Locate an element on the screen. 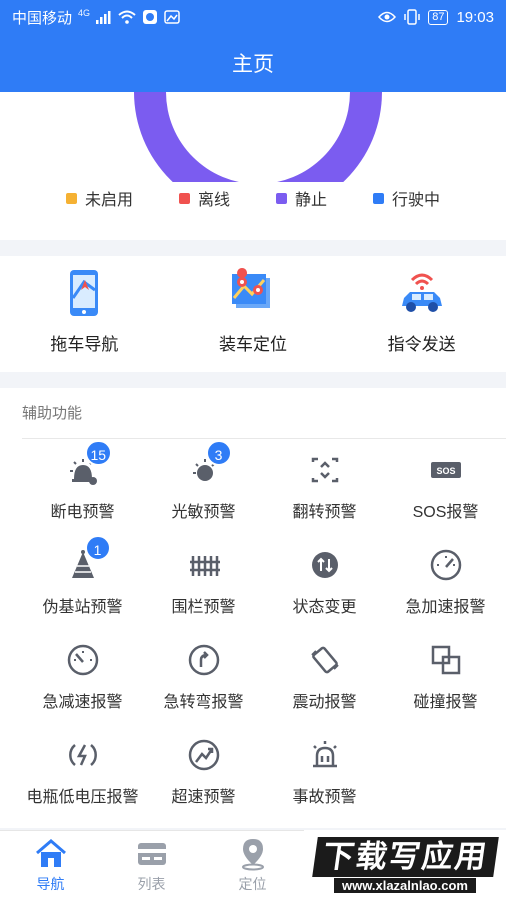 This screenshot has height=900, width=506. aux-item-label: 光敏预警 is located at coordinates (203, 512).